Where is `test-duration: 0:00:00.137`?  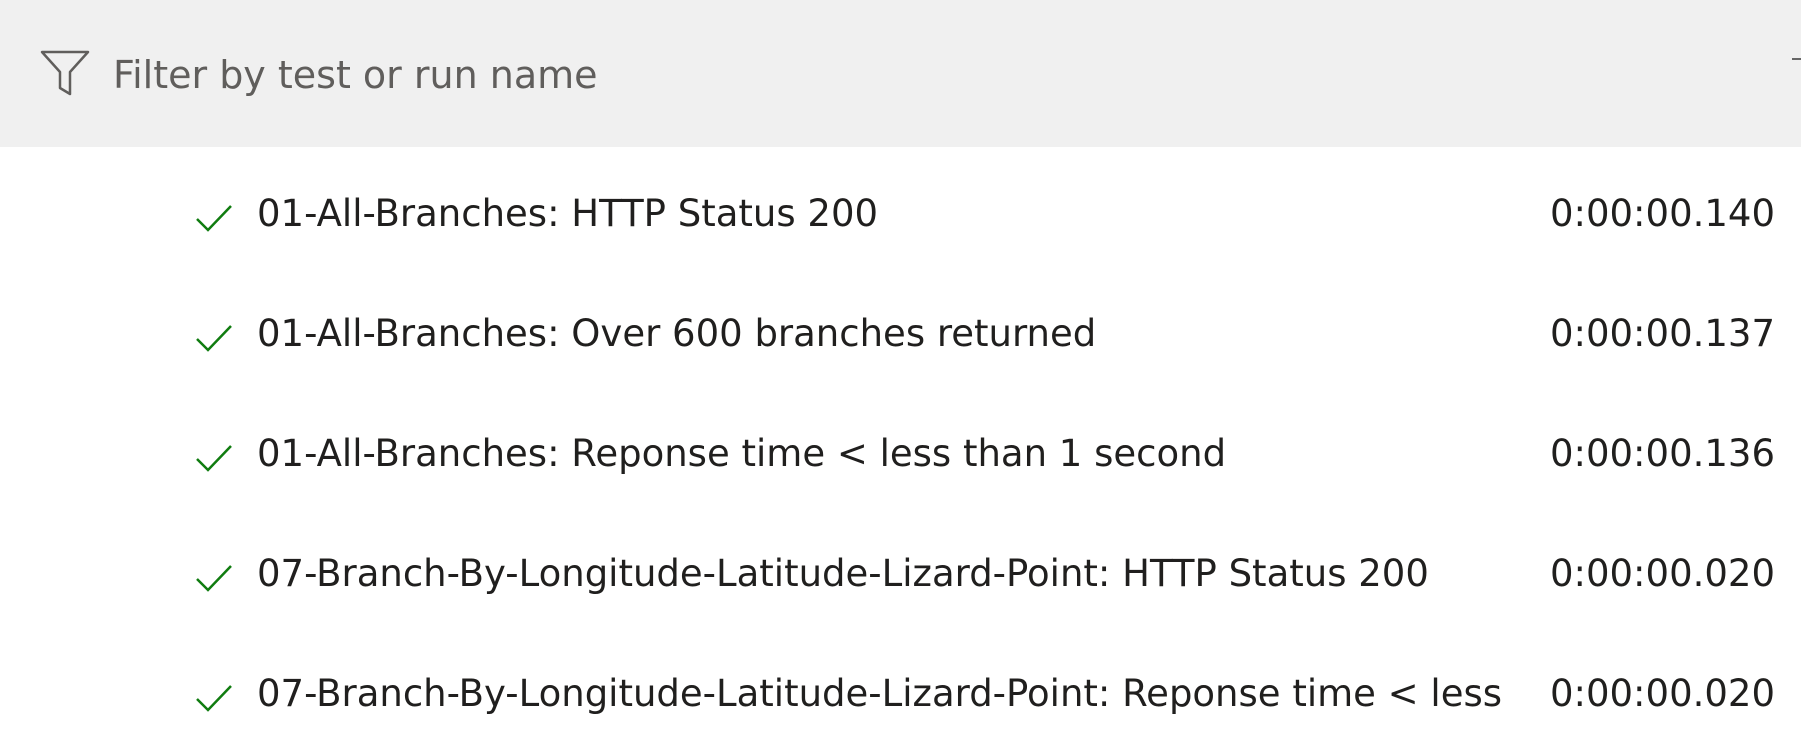
test-duration: 0:00:00.137 is located at coordinates (1662, 333).